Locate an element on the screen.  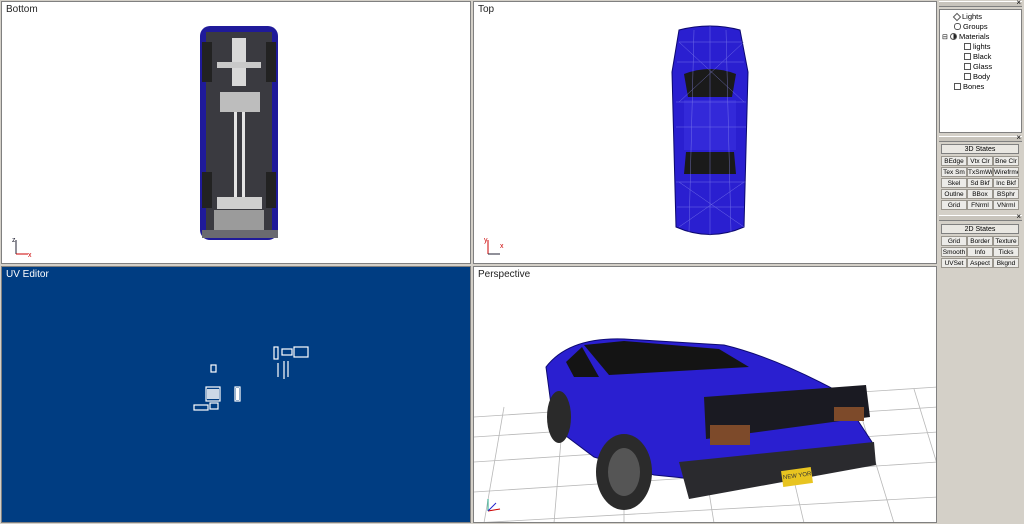
states3d-button-bedge: BEdge is located at coordinates (954, 161).